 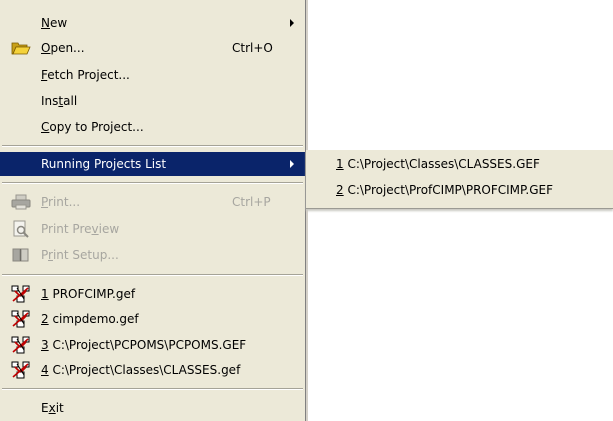 I want to click on menu-item-new-label: New, so click(x=54, y=23).